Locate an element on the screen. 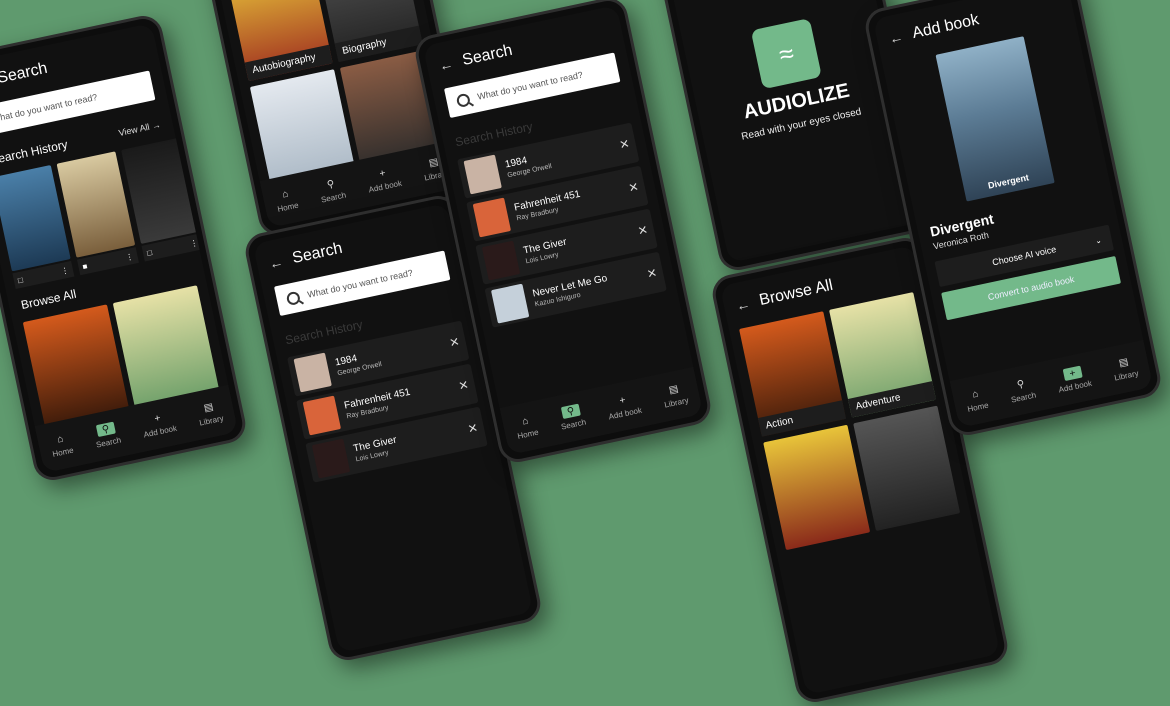 The image size is (1170, 706). logo-icon: ≈ is located at coordinates (786, 54).